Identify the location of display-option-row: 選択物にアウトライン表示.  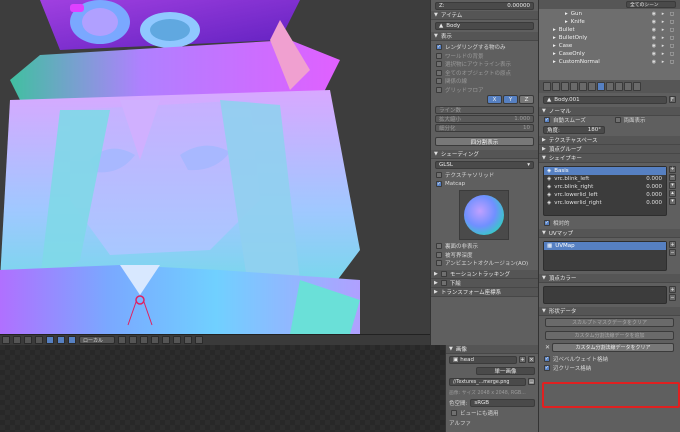
(484, 64).